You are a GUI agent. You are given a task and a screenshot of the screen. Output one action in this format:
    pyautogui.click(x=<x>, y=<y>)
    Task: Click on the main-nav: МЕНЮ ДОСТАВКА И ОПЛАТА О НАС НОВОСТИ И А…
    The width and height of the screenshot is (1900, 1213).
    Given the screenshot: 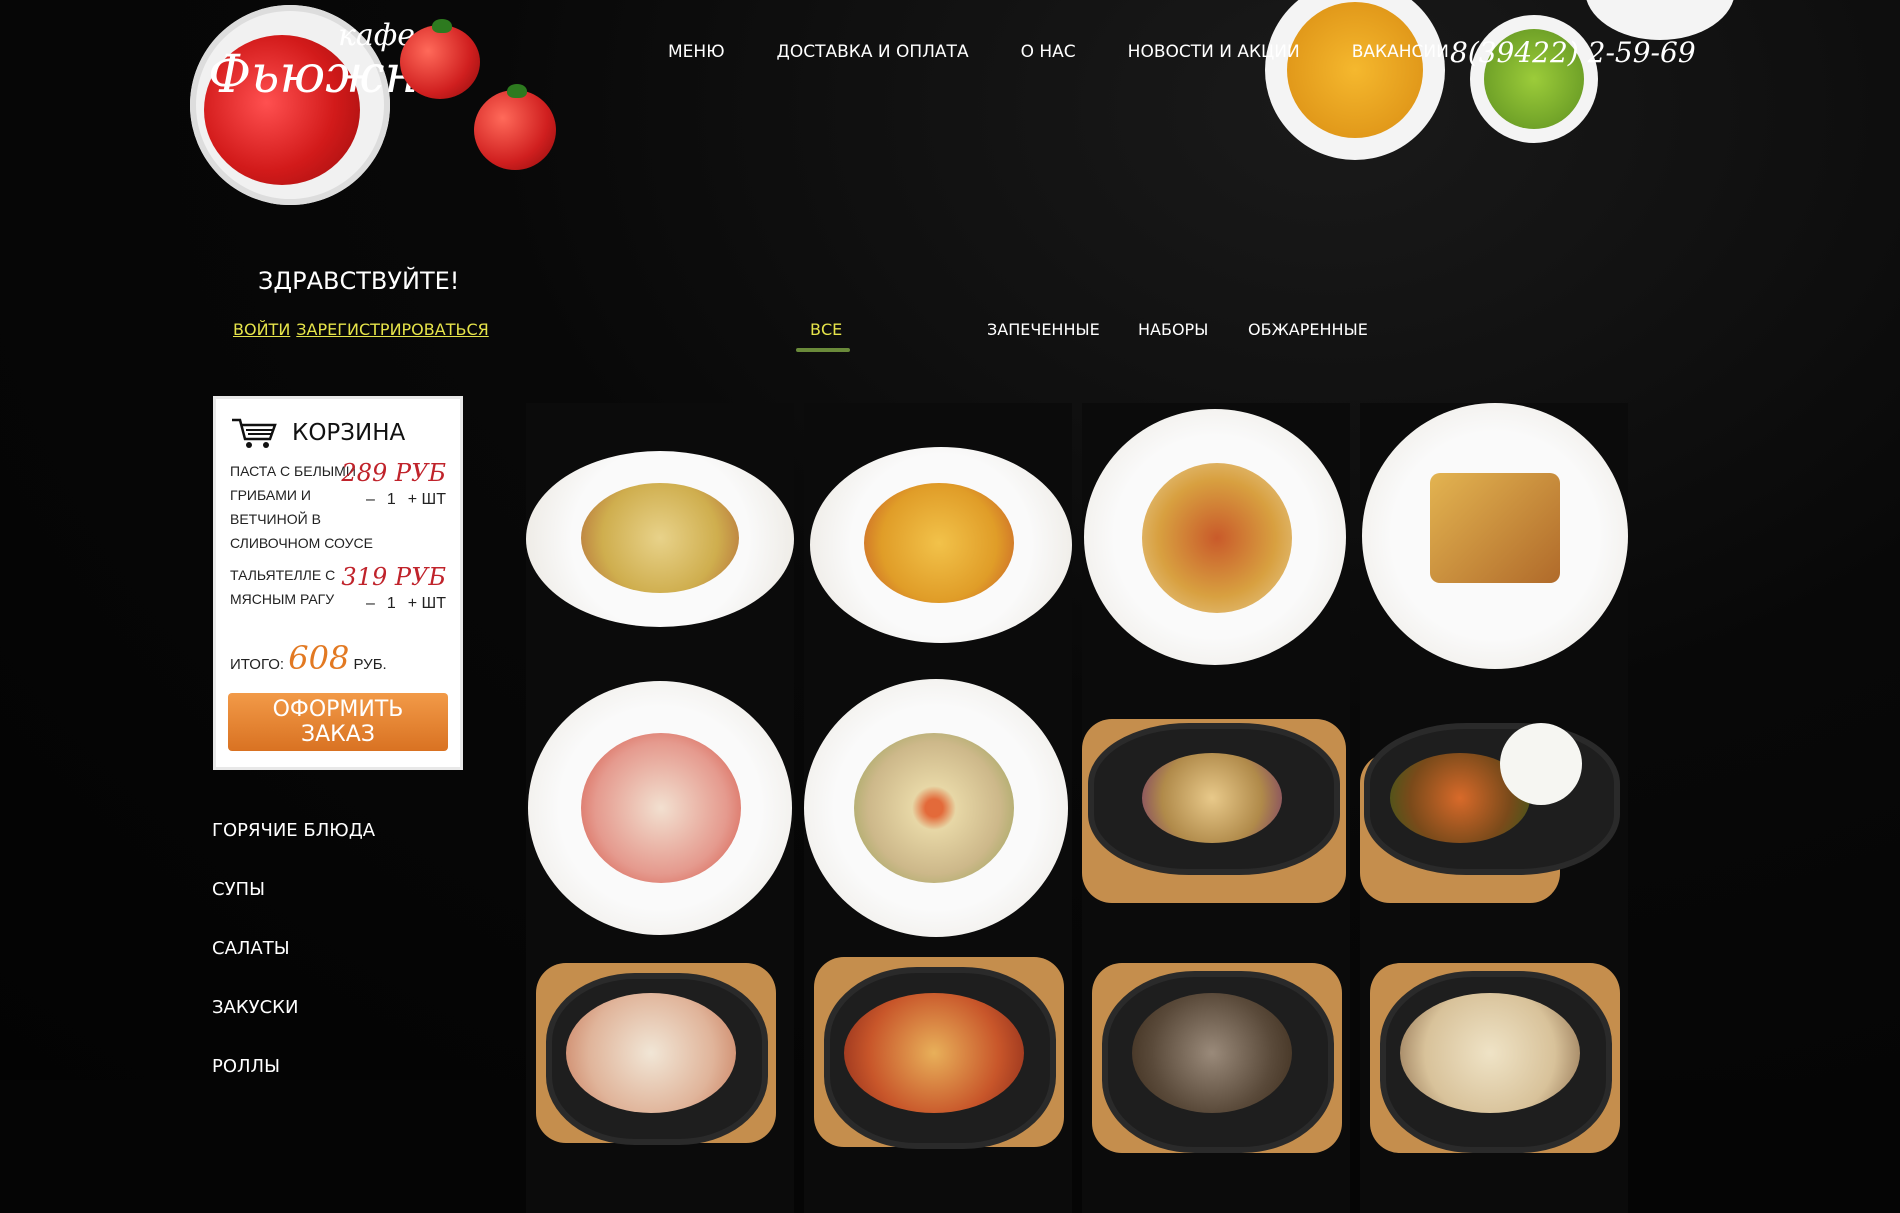 What is the action you would take?
    pyautogui.click(x=1058, y=52)
    